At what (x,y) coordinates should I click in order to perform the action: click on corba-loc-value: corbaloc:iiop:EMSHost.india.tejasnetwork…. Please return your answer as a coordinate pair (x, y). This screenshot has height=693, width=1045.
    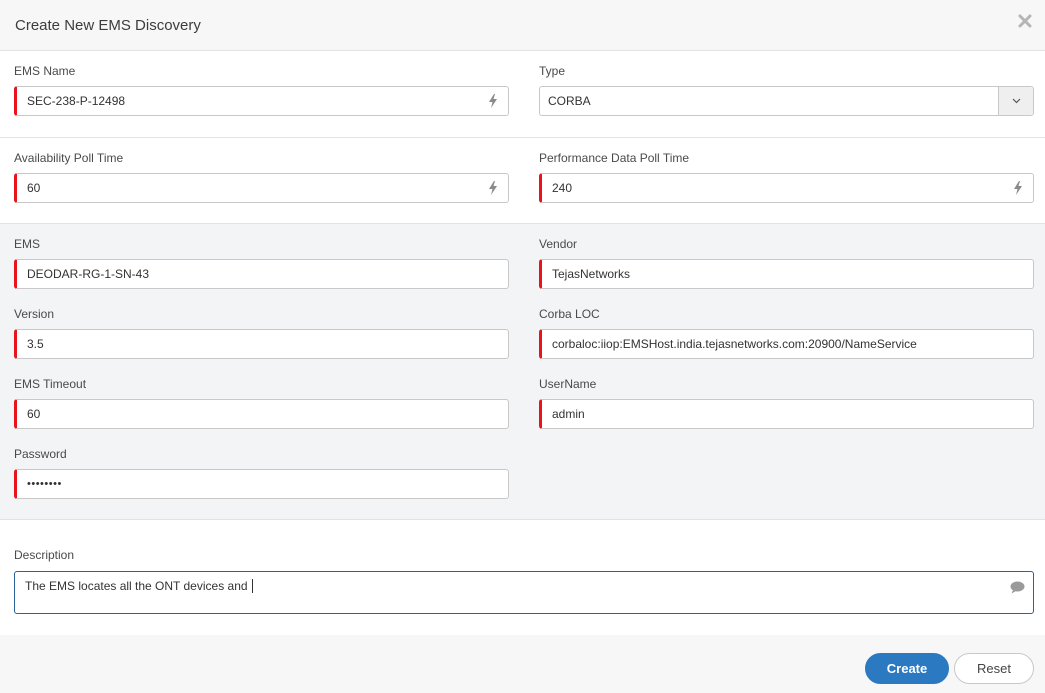
    Looking at the image, I should click on (734, 344).